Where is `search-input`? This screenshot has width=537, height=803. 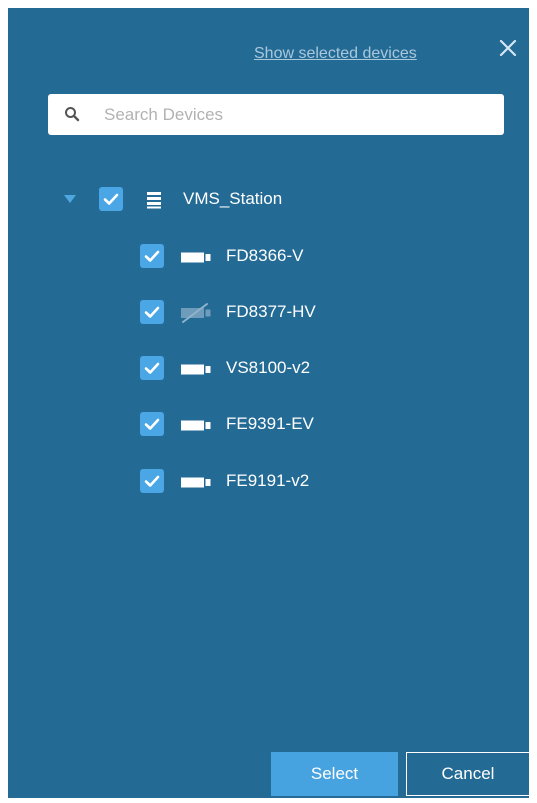 search-input is located at coordinates (294, 114).